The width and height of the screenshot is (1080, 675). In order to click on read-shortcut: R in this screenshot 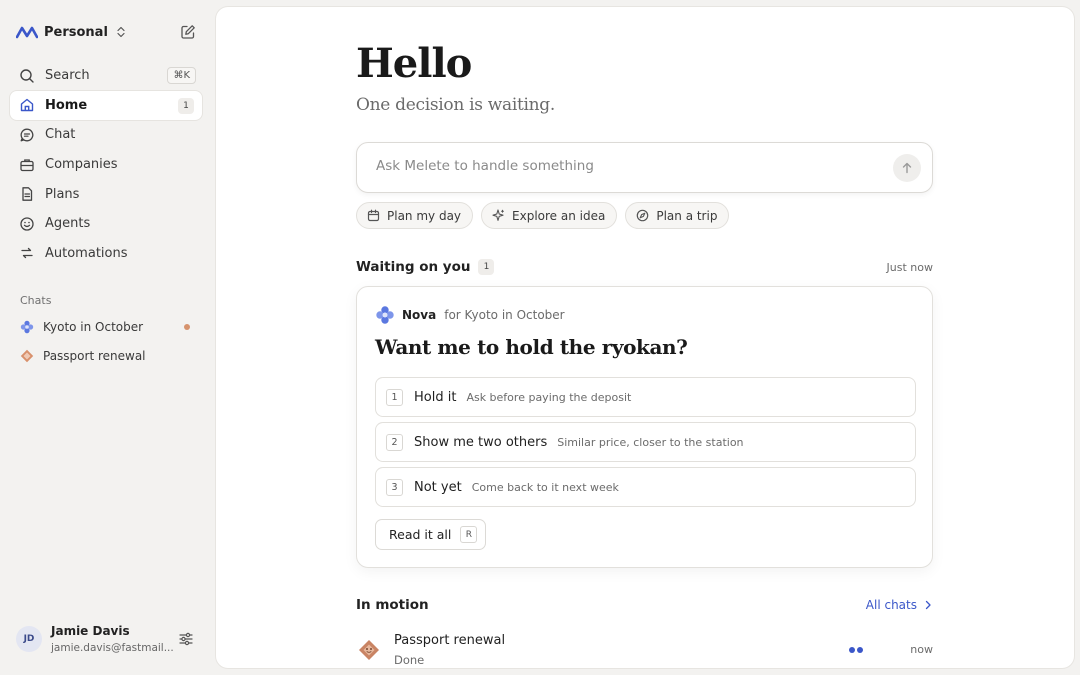, I will do `click(469, 534)`.